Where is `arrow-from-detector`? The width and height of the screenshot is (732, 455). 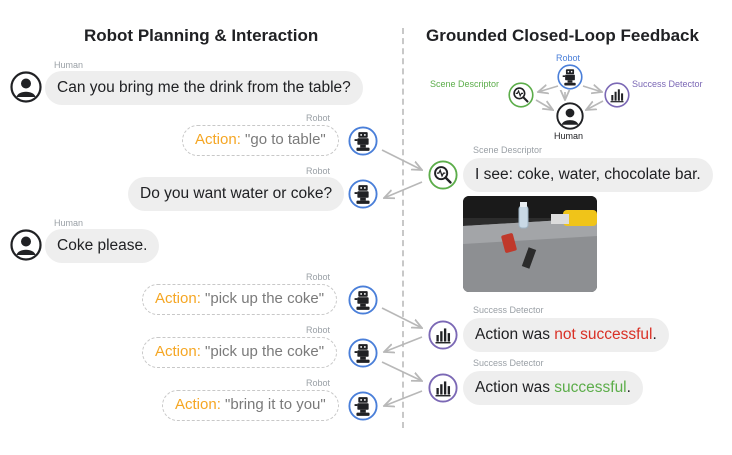 arrow-from-detector is located at coordinates (403, 344).